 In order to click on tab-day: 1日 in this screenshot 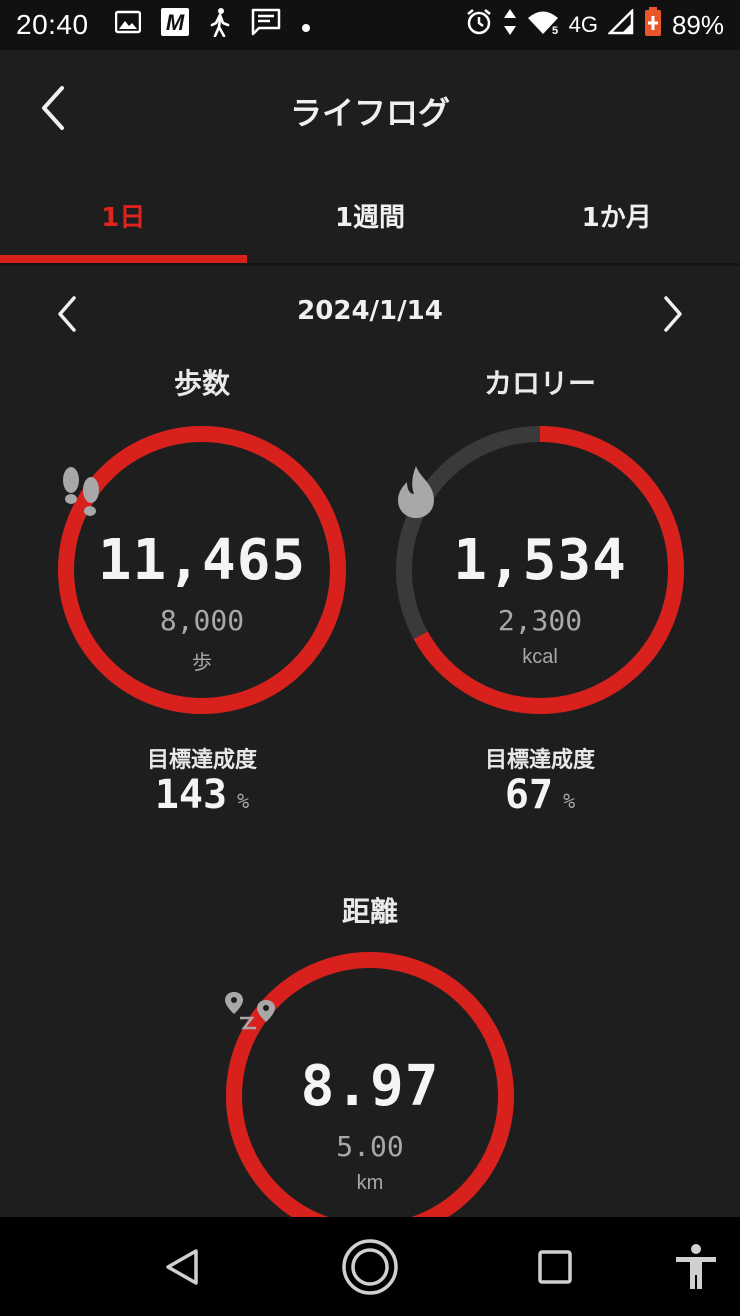, I will do `click(123, 215)`.